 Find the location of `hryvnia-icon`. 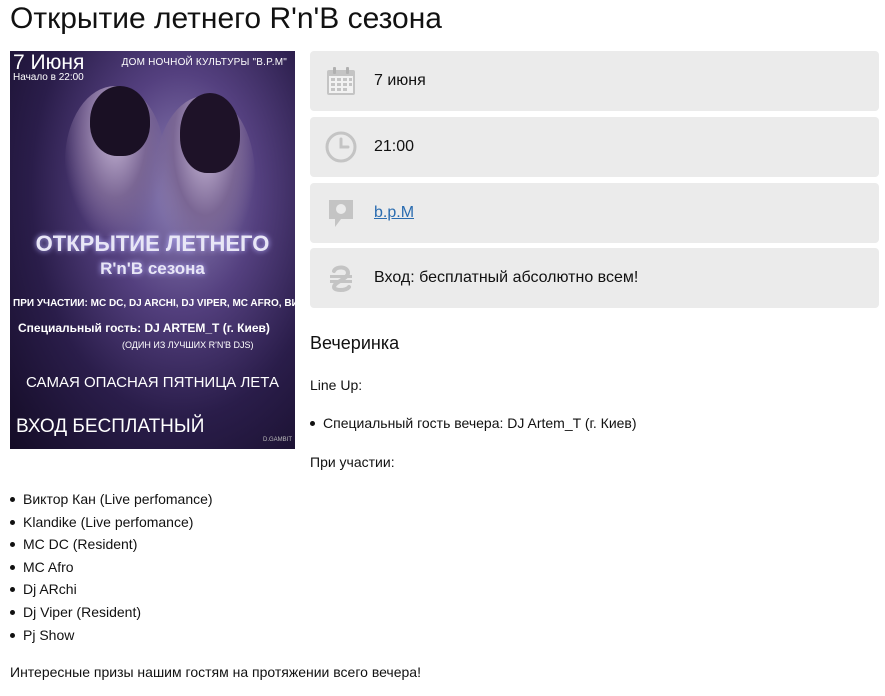

hryvnia-icon is located at coordinates (341, 278).